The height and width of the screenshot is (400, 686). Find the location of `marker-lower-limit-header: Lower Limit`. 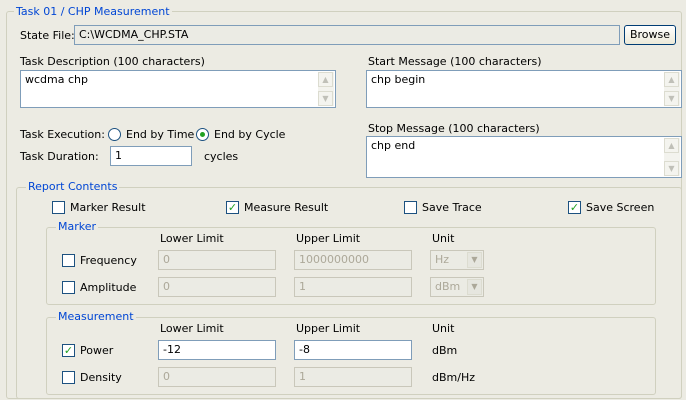

marker-lower-limit-header: Lower Limit is located at coordinates (192, 238).